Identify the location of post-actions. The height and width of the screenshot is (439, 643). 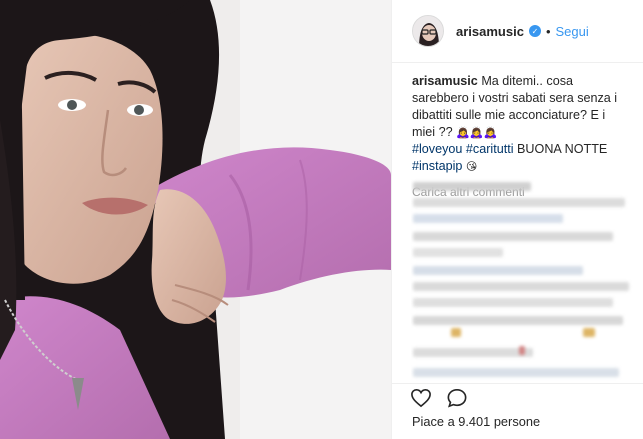
(517, 397).